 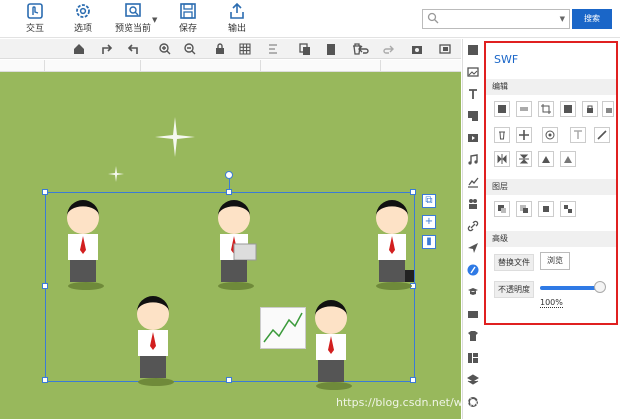 What do you see at coordinates (578, 135) in the screenshot?
I see `text-style-icon` at bounding box center [578, 135].